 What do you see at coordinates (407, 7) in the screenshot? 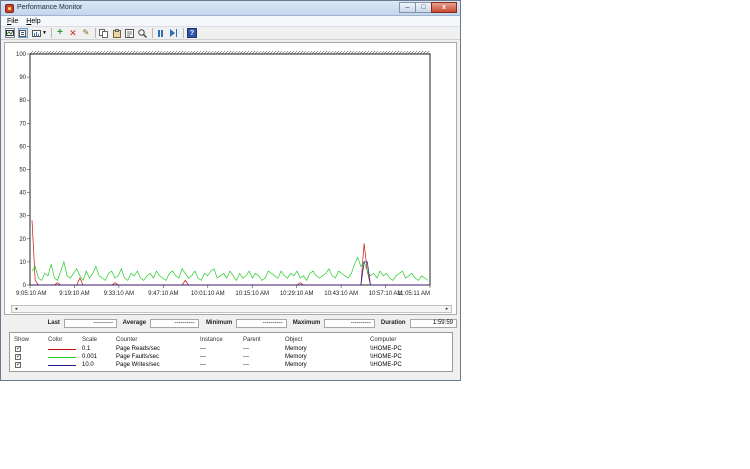
I see `minimize-button: –` at bounding box center [407, 7].